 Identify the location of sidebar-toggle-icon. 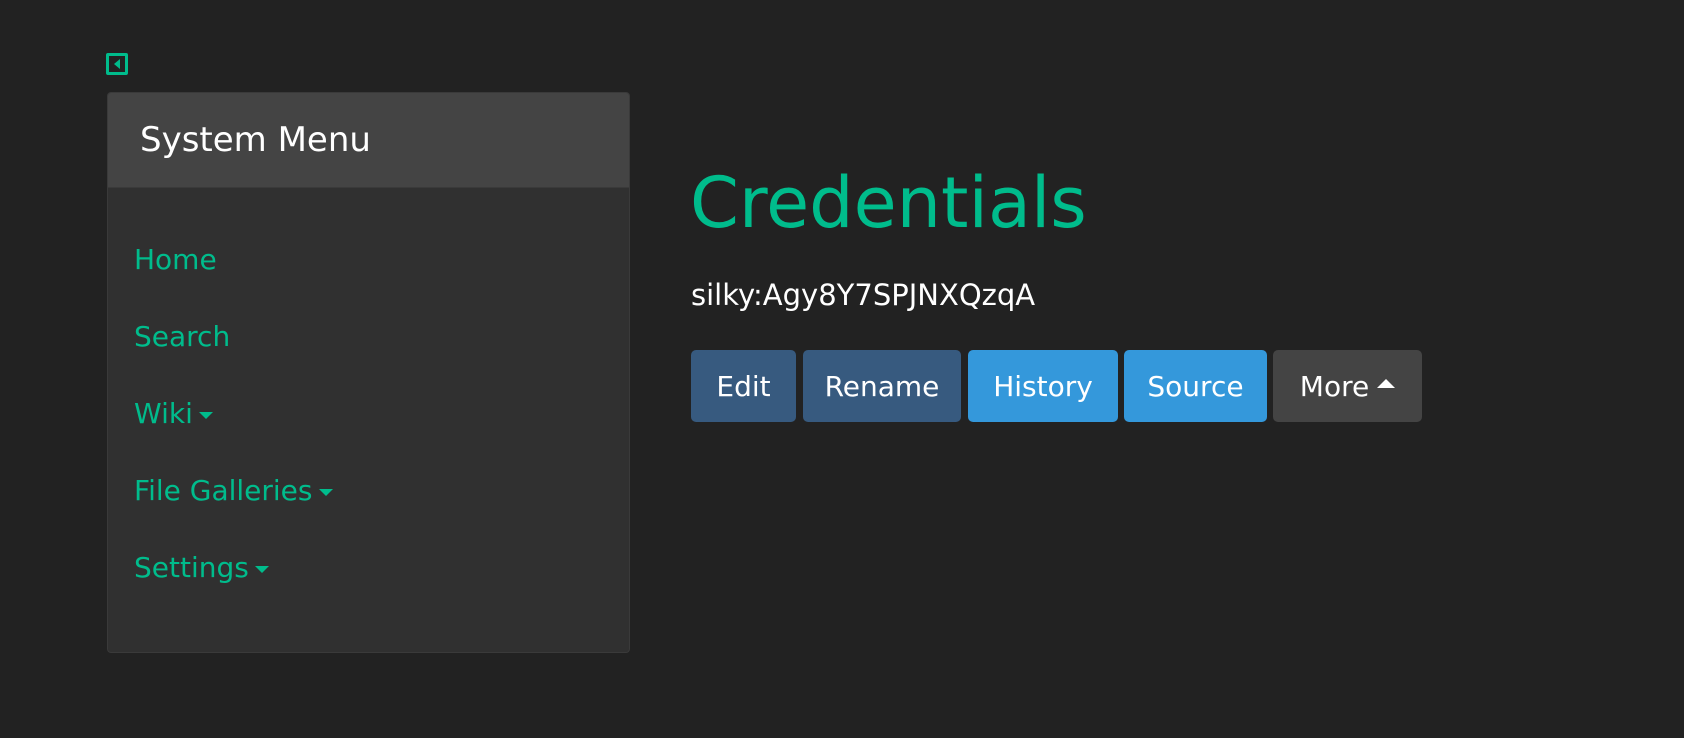
(117, 64).